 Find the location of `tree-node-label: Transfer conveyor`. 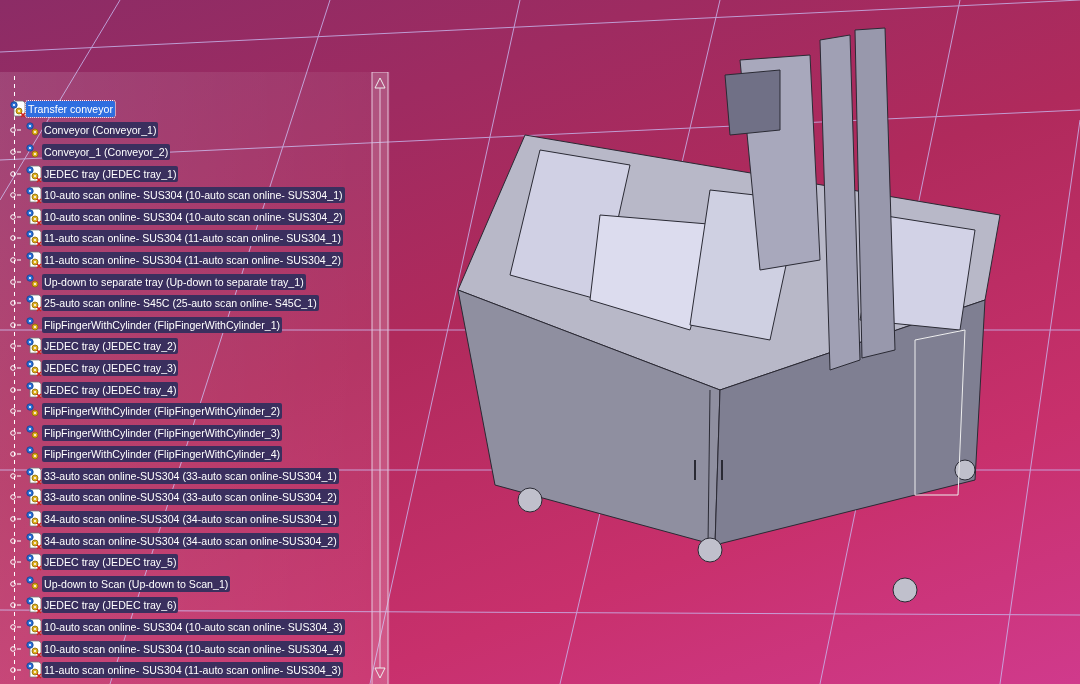

tree-node-label: Transfer conveyor is located at coordinates (70, 108).